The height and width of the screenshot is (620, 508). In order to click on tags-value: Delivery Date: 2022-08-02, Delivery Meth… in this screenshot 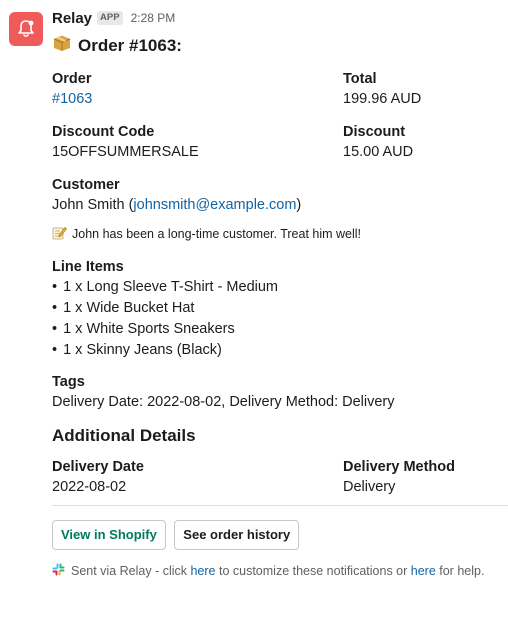, I will do `click(223, 402)`.